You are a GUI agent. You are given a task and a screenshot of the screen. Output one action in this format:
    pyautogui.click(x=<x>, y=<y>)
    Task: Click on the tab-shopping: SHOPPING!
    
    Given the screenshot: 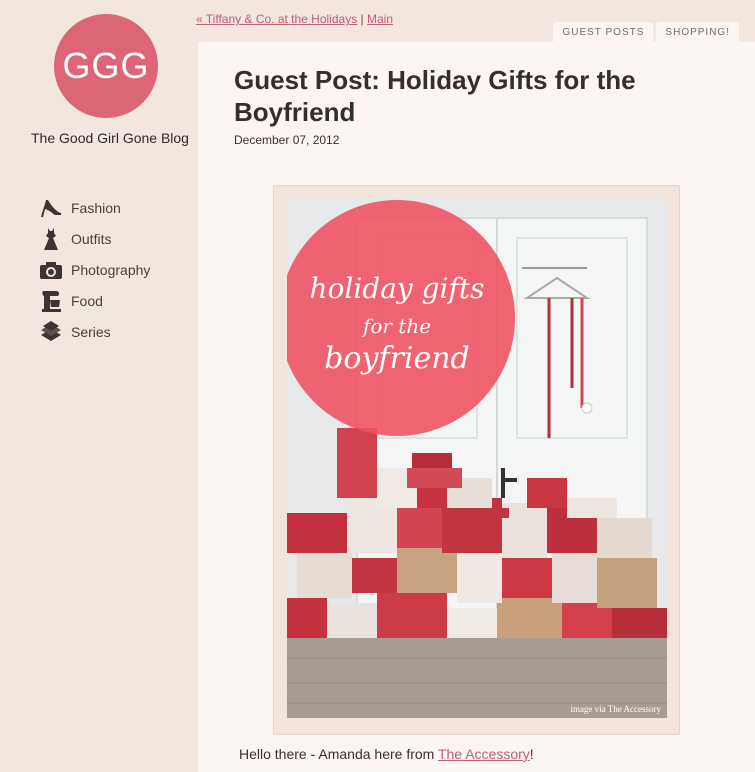 What is the action you would take?
    pyautogui.click(x=697, y=32)
    